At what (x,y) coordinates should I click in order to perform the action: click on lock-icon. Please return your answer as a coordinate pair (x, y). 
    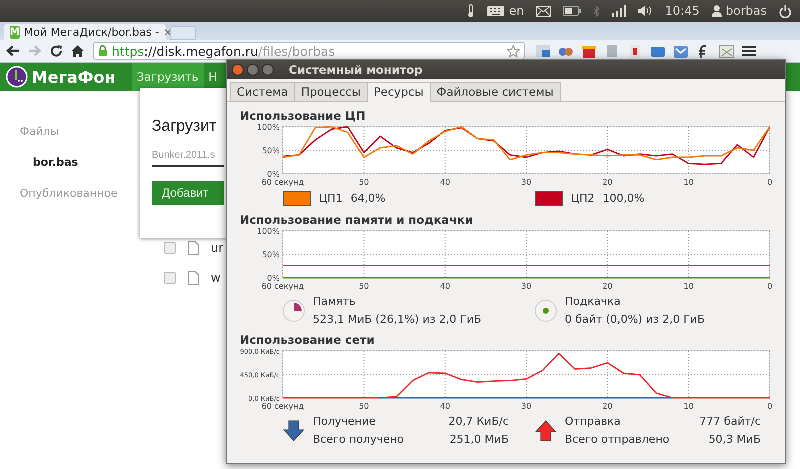
    Looking at the image, I should click on (103, 51).